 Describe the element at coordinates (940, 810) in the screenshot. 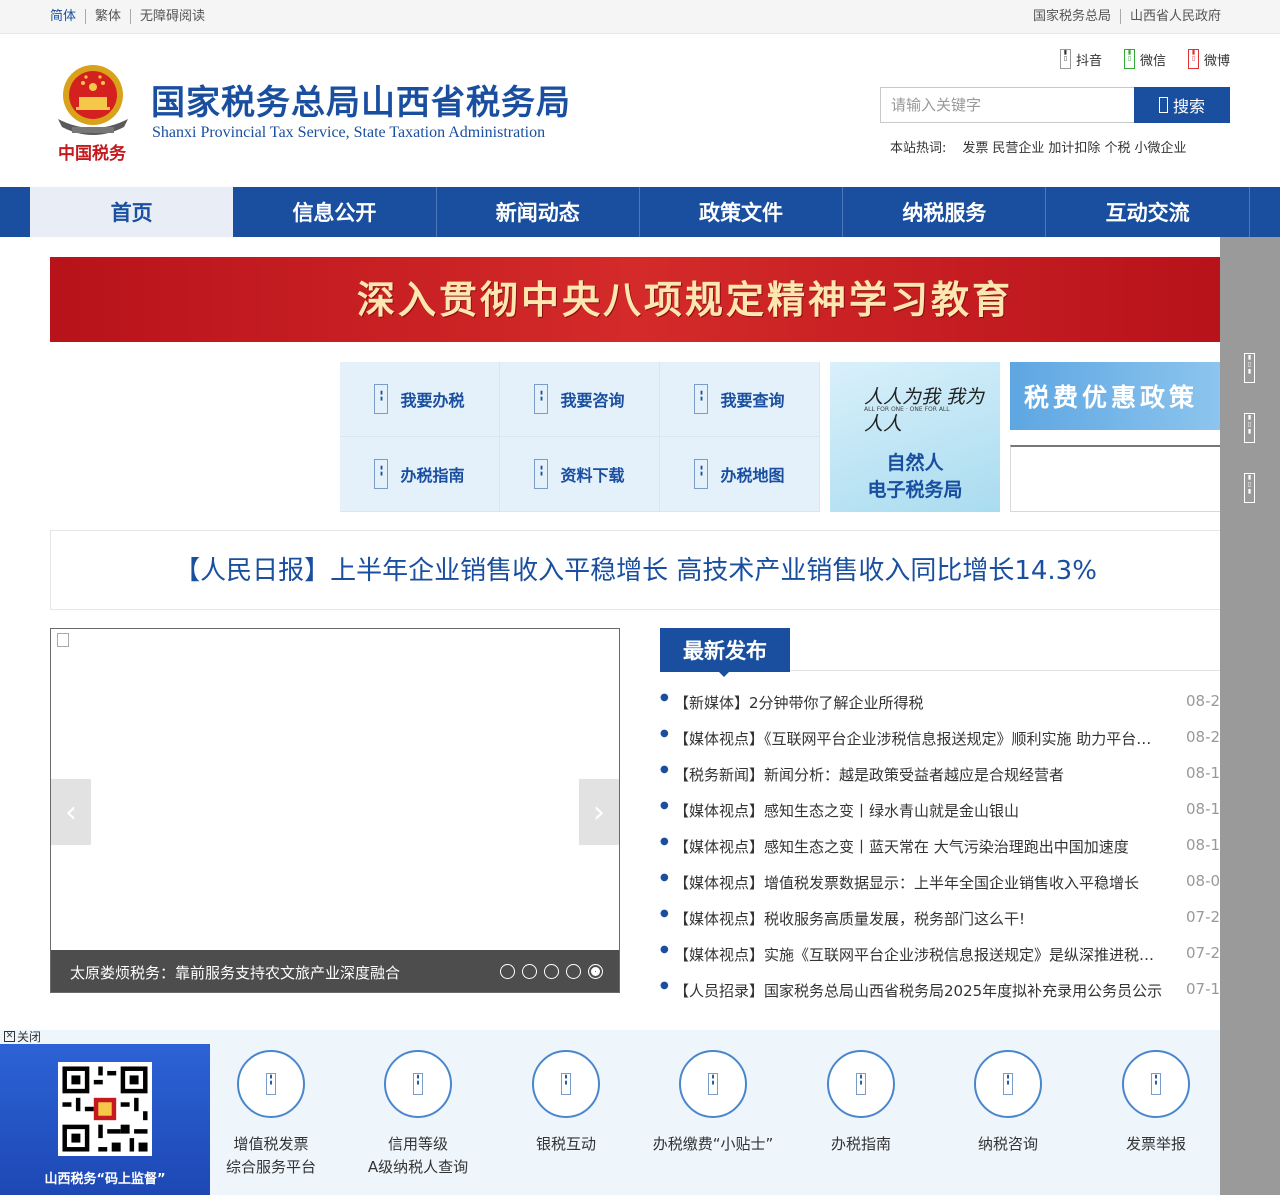

I see `news-item: ● 【媒体视点】感知生态之变丨绿水青山就是金山银山 08-1` at that location.